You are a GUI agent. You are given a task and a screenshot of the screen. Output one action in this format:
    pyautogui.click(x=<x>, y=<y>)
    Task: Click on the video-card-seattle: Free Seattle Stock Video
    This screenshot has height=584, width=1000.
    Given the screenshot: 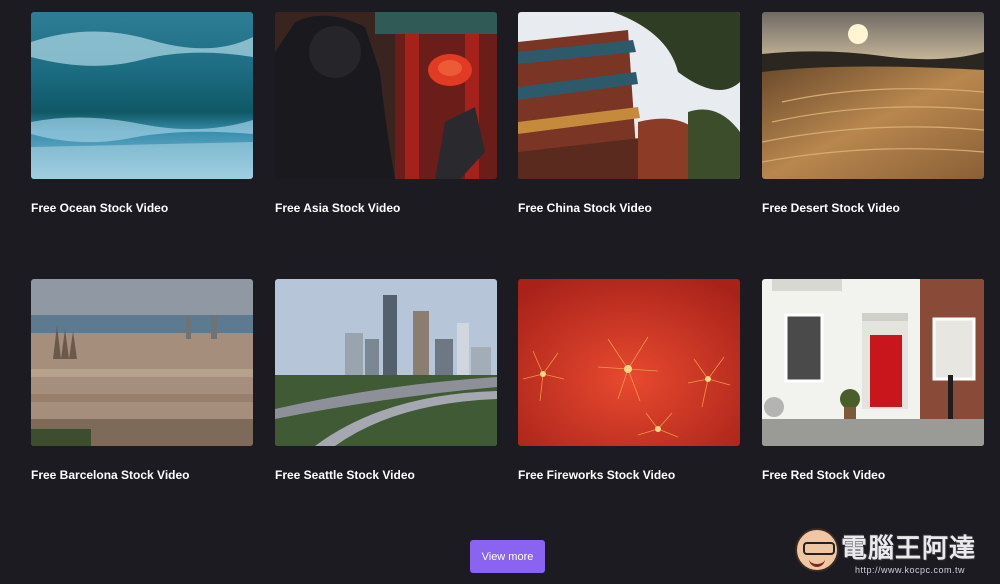 What is the action you would take?
    pyautogui.click(x=386, y=380)
    